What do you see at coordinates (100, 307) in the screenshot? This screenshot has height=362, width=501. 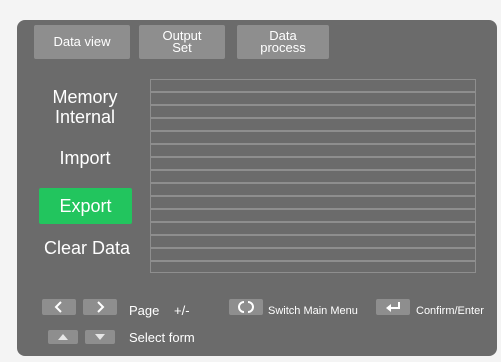 I see `arrow-right-icon` at bounding box center [100, 307].